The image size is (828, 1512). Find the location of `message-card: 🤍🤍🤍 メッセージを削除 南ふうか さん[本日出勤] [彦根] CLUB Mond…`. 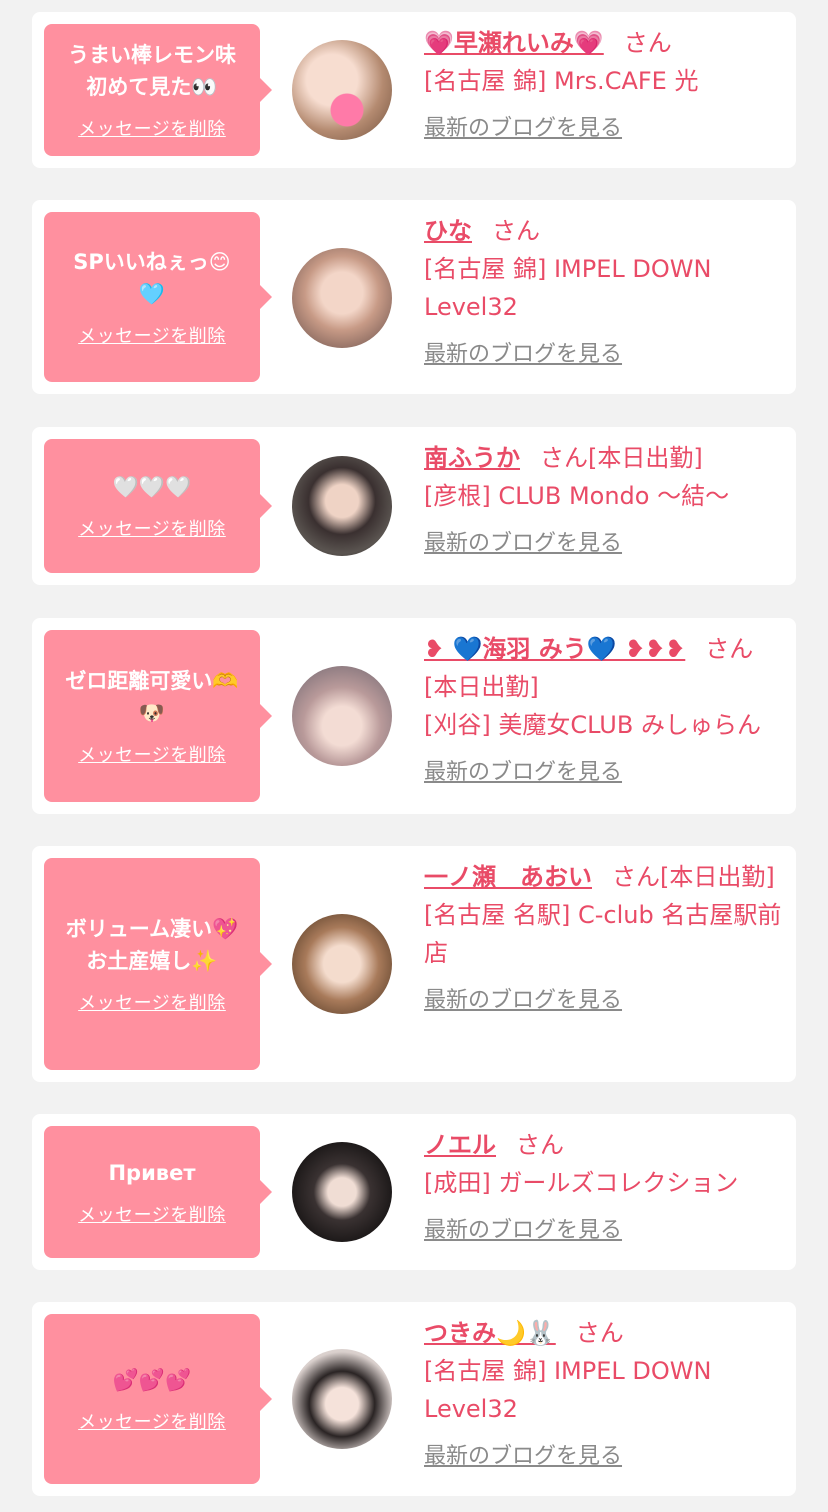

message-card: 🤍🤍🤍 メッセージを削除 南ふうか さん[本日出勤] [彦根] CLUB Mond… is located at coordinates (414, 506).